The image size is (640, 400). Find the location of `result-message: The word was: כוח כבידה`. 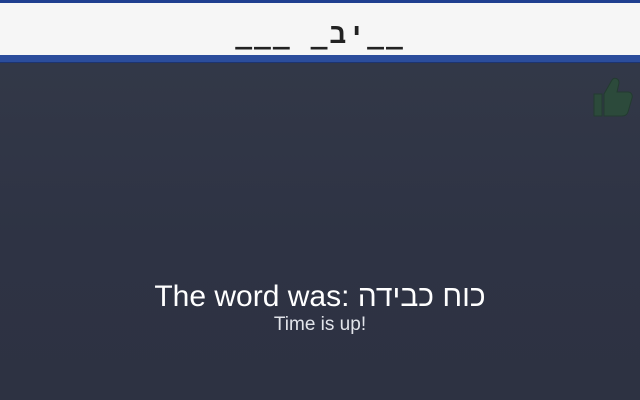

result-message: The word was: כוח כבידה is located at coordinates (320, 297).